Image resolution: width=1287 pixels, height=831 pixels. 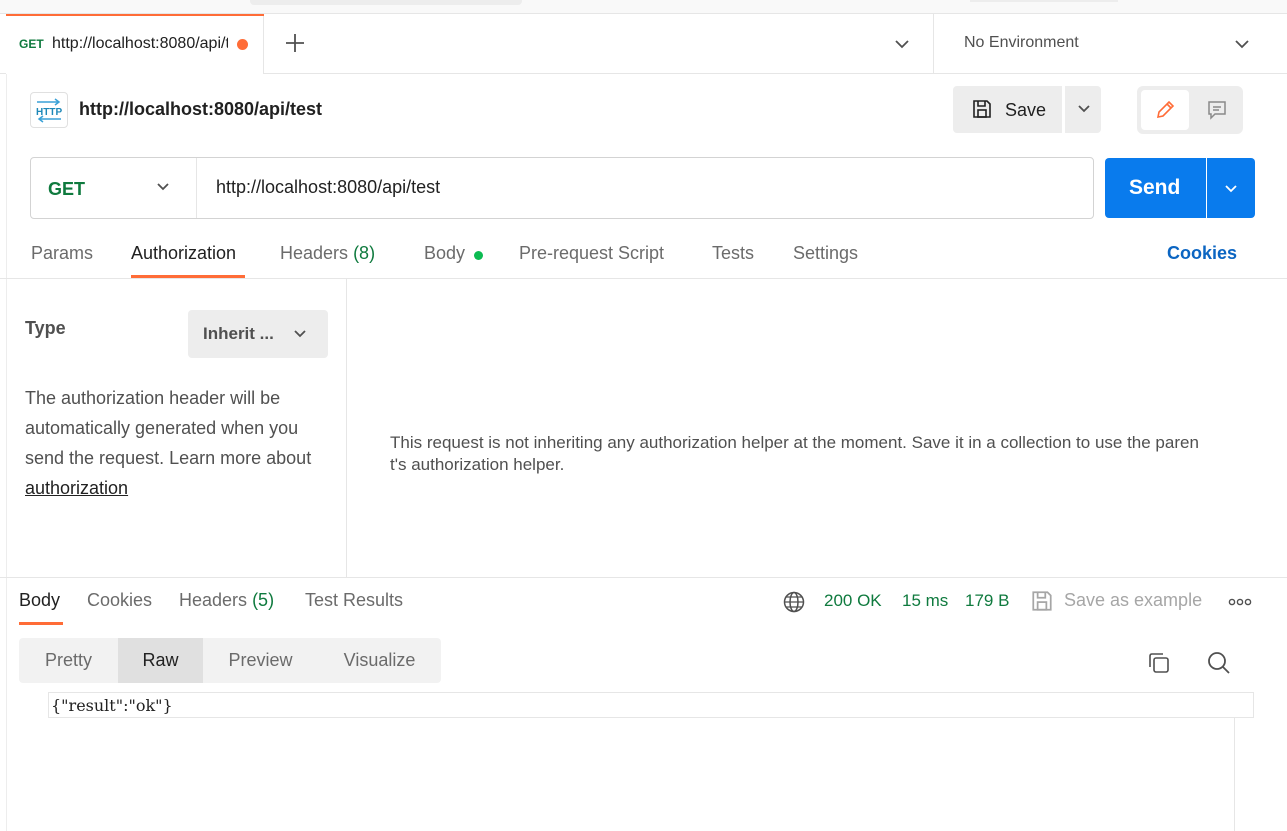 What do you see at coordinates (295, 43) in the screenshot?
I see `new-tab-plus-icon` at bounding box center [295, 43].